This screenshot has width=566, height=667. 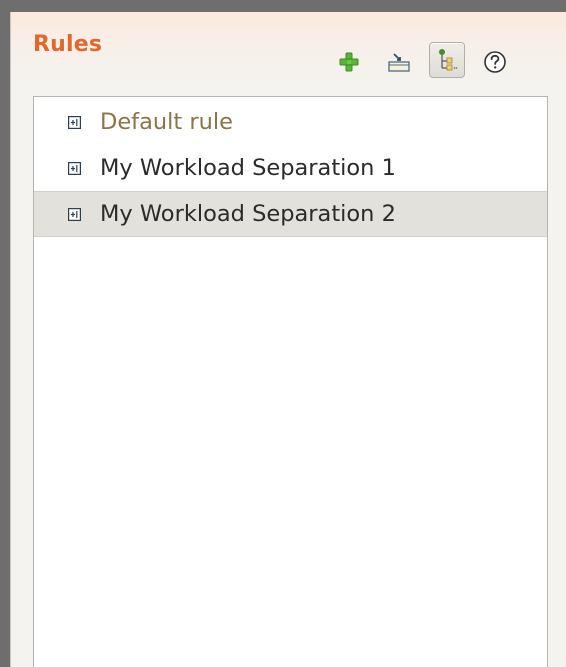 I want to click on import-rule-button, so click(x=399, y=62).